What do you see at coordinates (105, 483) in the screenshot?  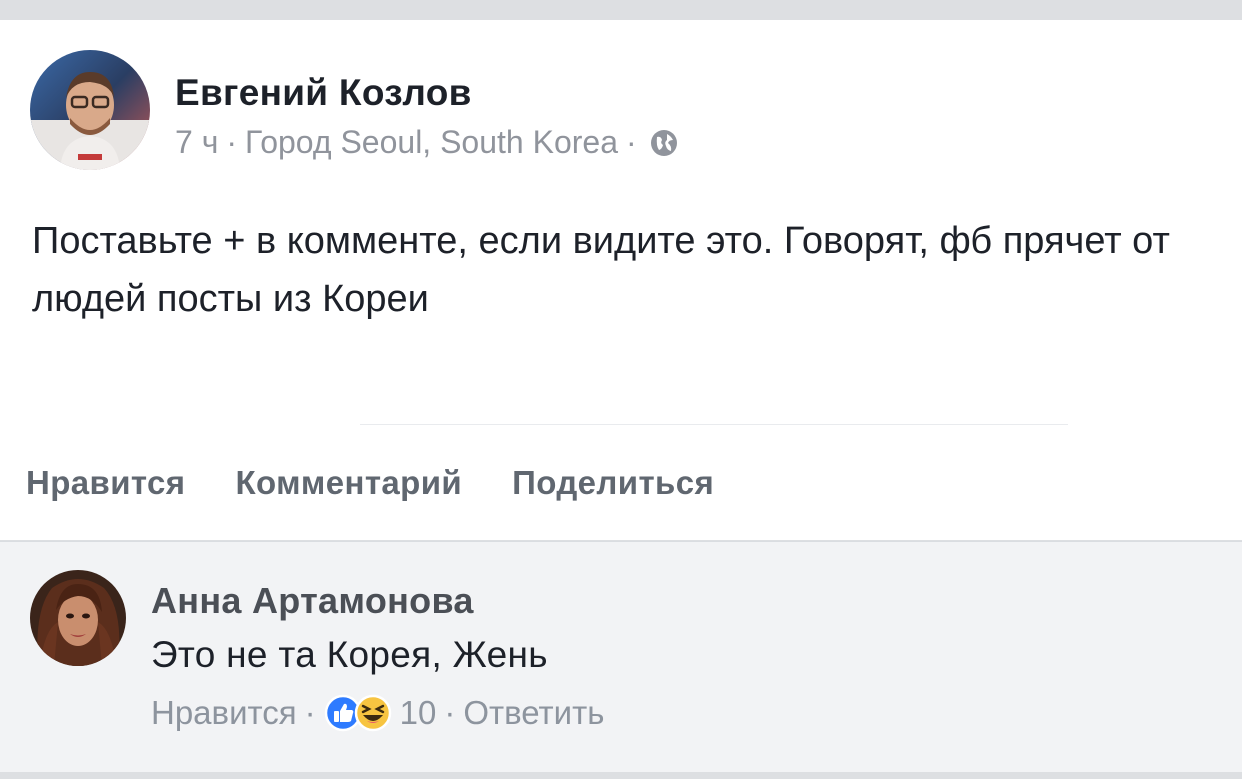 I see `like-button: Нравится` at bounding box center [105, 483].